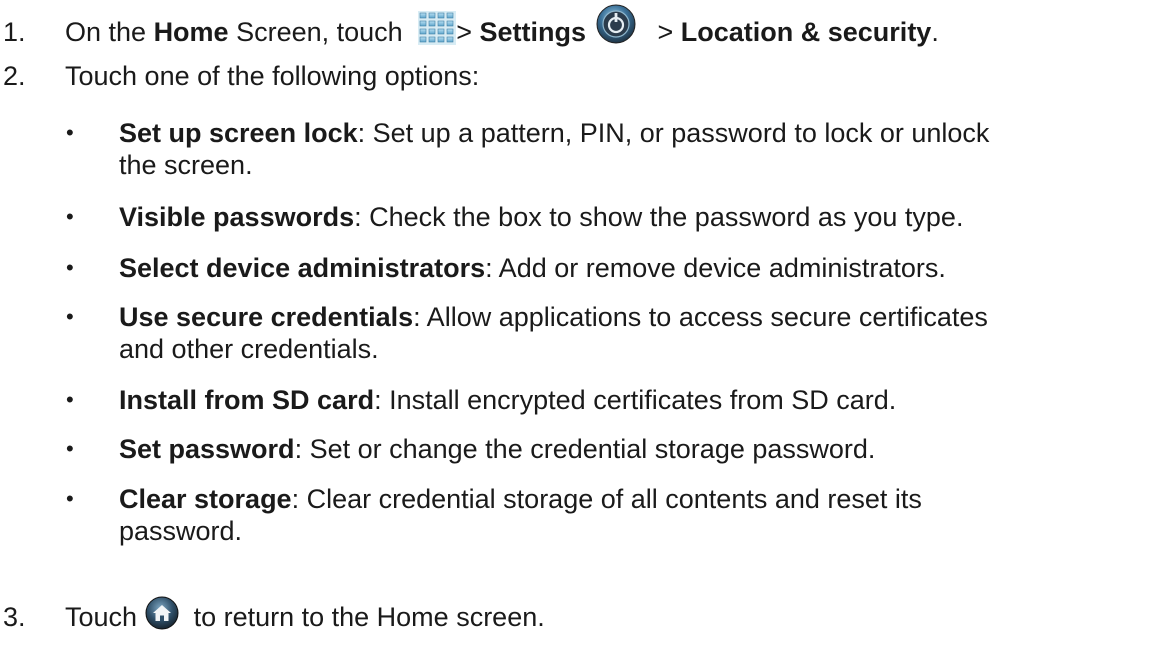 The image size is (1161, 653). I want to click on home-label: Home, so click(191, 32).